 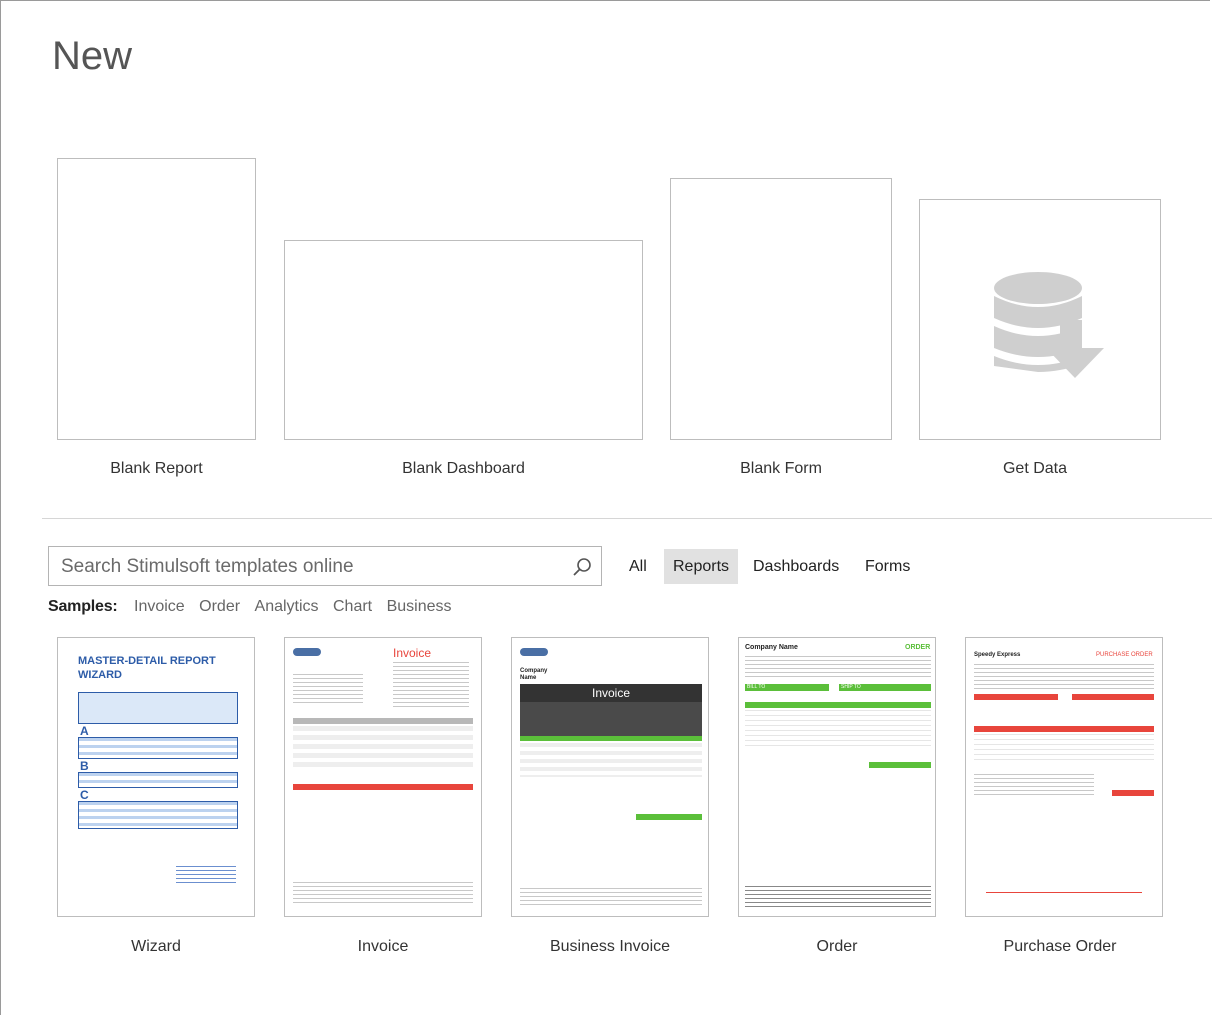 I want to click on business-invoice-company: Company Name, so click(x=534, y=674).